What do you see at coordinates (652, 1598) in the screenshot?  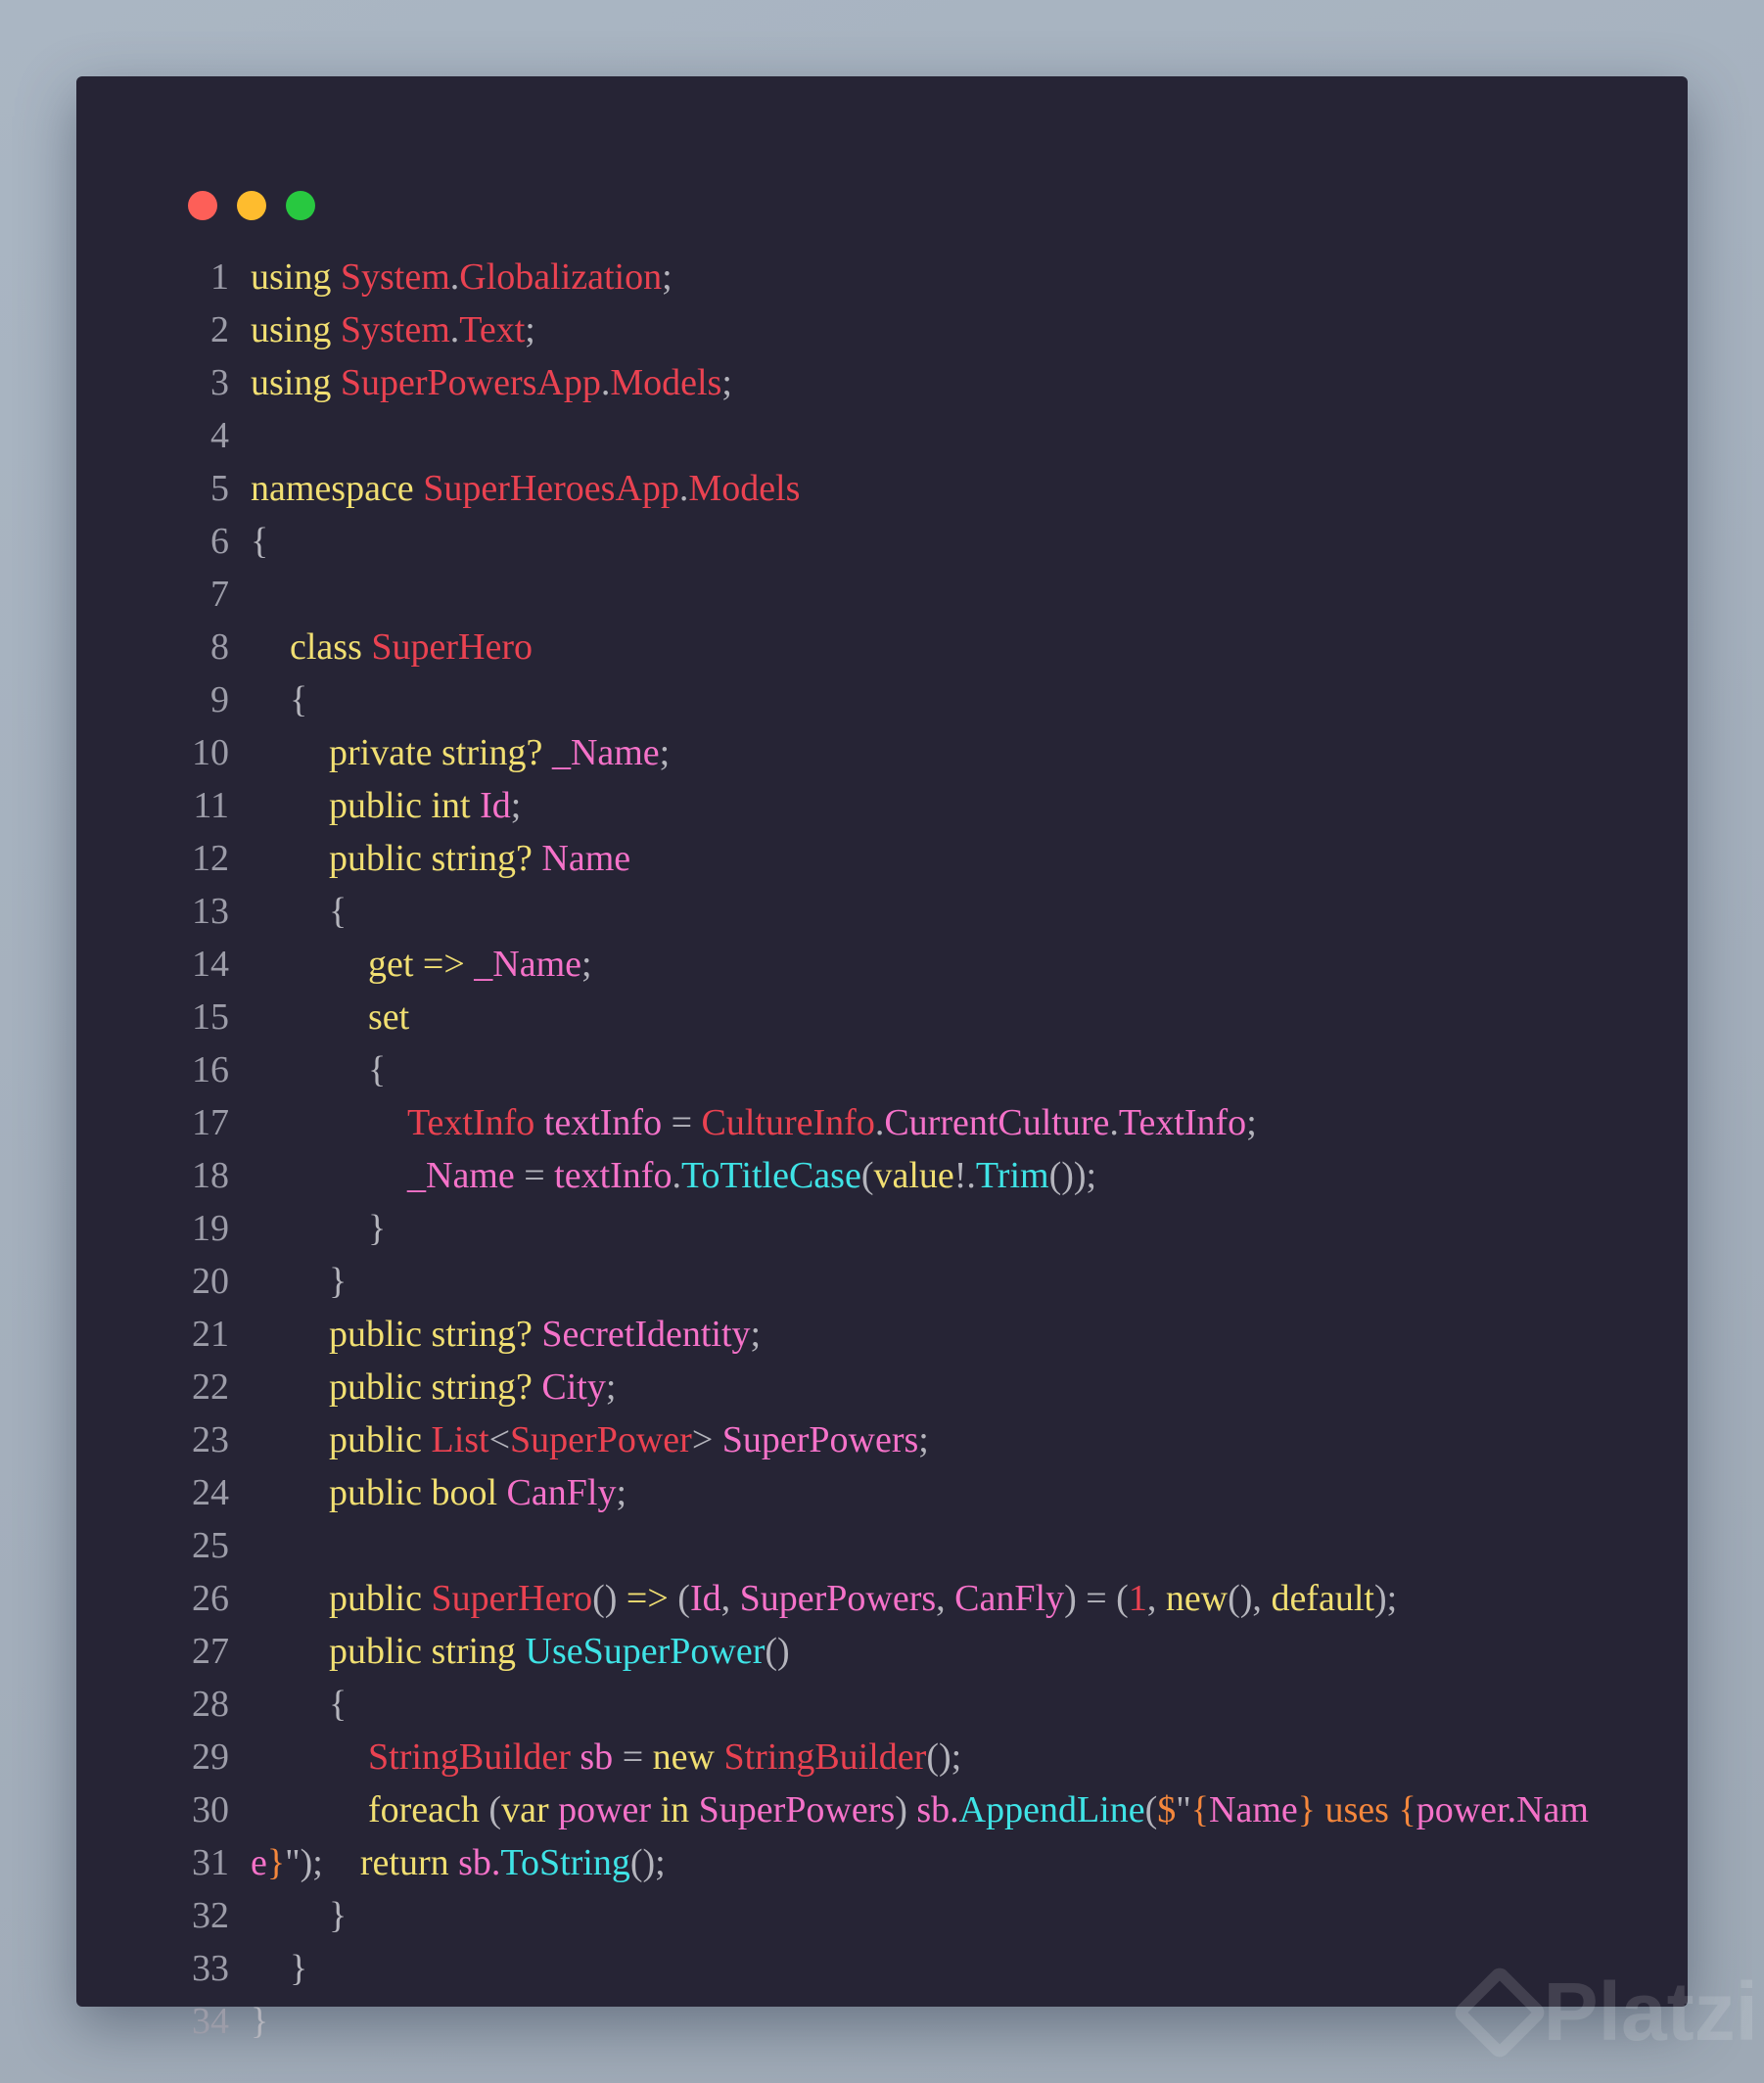 I see `code-token: =>` at bounding box center [652, 1598].